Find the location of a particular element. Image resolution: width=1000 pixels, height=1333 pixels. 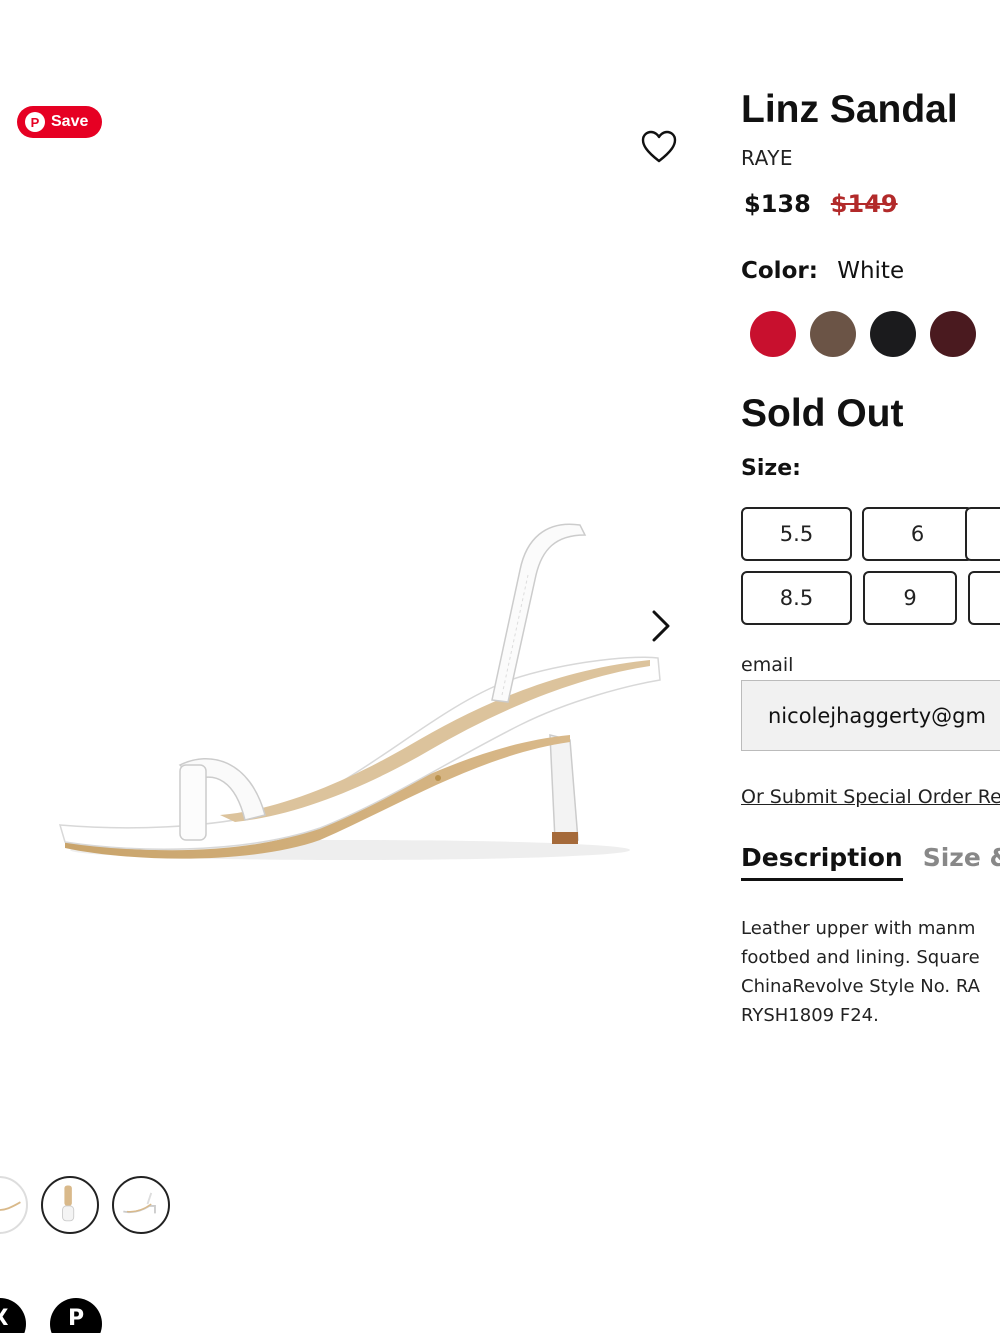

next-image-arrow-icon is located at coordinates (661, 626).